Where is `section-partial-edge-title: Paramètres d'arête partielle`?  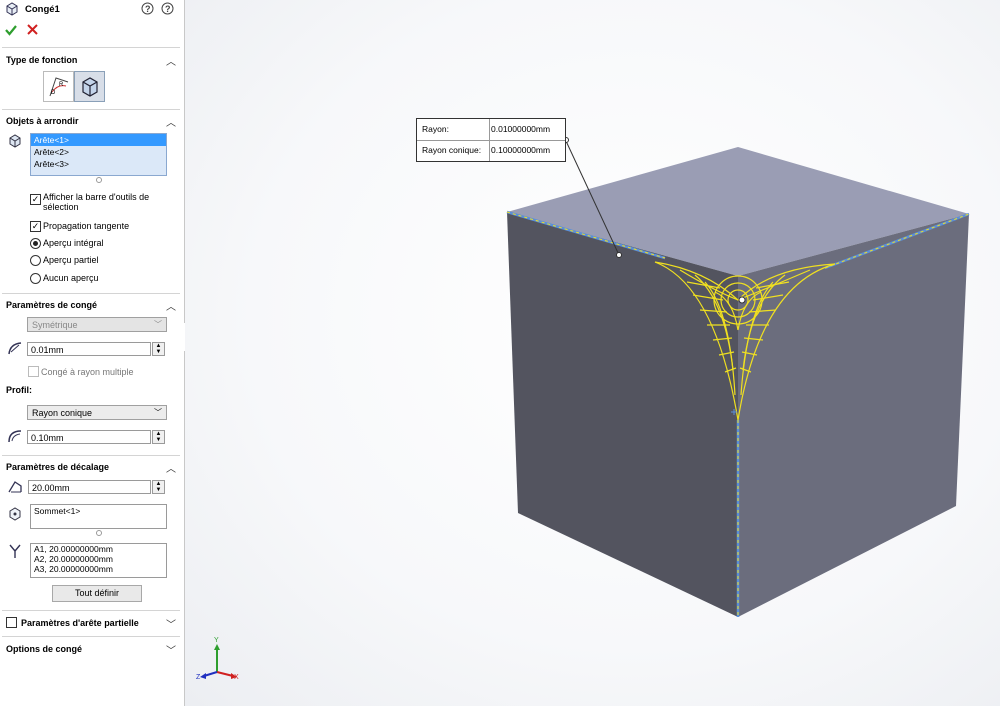
section-partial-edge-title: Paramètres d'arête partielle is located at coordinates (80, 623).